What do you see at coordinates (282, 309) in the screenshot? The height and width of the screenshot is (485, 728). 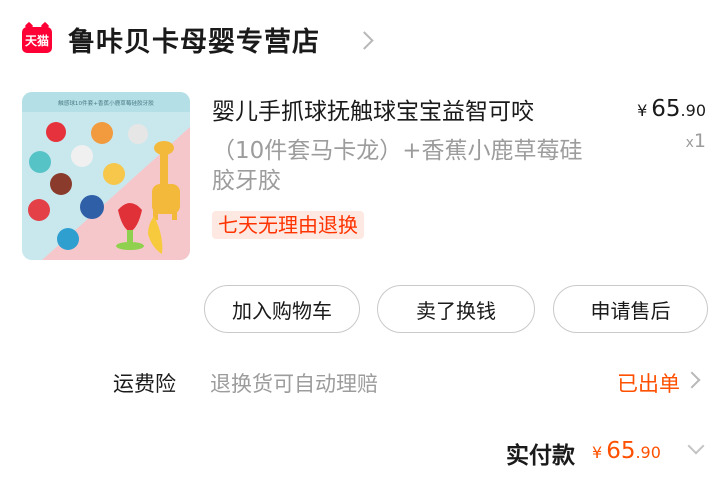 I see `add-to-cart-button: 加入购物车` at bounding box center [282, 309].